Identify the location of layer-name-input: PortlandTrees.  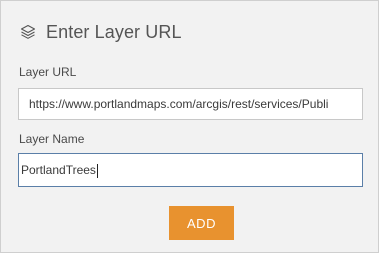
(190, 170).